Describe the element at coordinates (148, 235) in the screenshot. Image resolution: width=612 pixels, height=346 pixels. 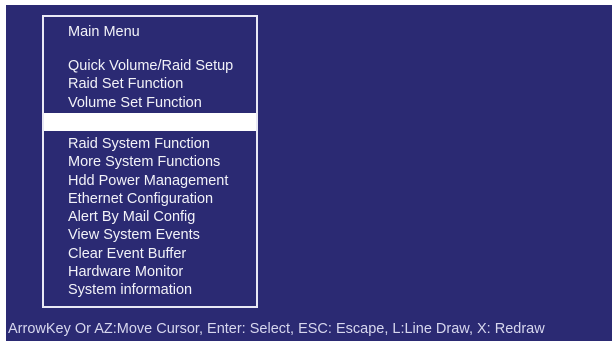
I see `menu-item-view-system-events: View System Events` at that location.